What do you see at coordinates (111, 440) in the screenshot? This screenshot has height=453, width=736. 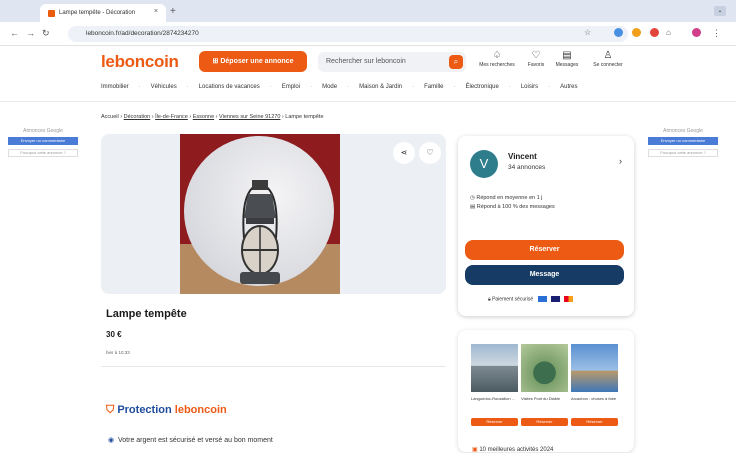 I see `lock-icon: ◉` at bounding box center [111, 440].